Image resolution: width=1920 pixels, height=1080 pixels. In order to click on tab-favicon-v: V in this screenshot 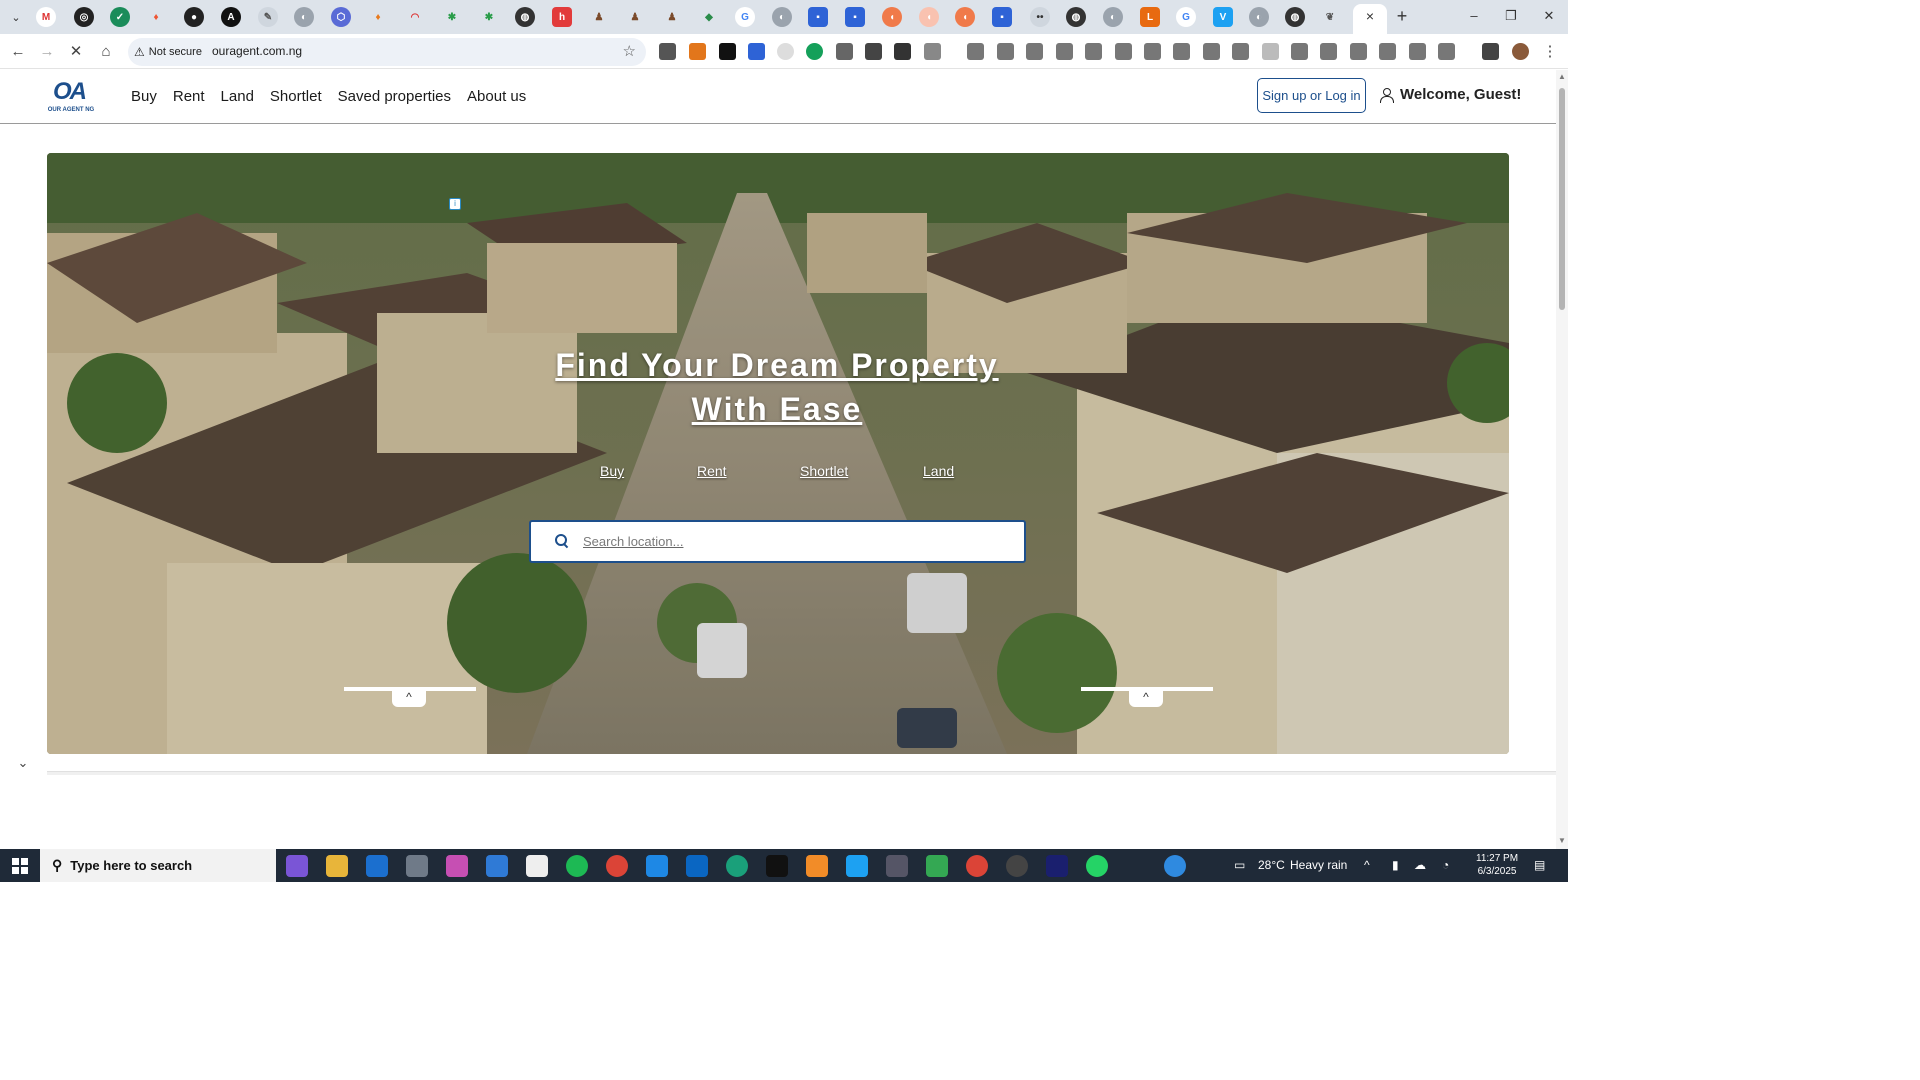, I will do `click(1223, 17)`.